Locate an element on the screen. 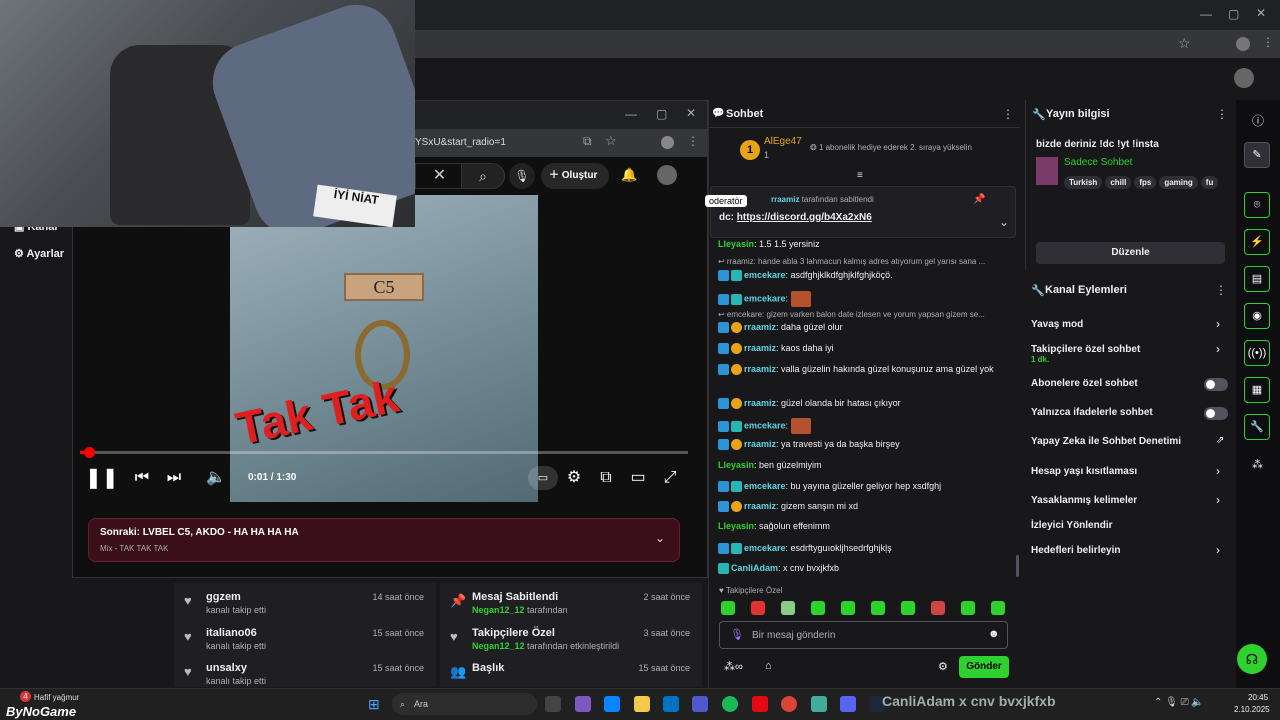  profile-avatar is located at coordinates (1243, 44).